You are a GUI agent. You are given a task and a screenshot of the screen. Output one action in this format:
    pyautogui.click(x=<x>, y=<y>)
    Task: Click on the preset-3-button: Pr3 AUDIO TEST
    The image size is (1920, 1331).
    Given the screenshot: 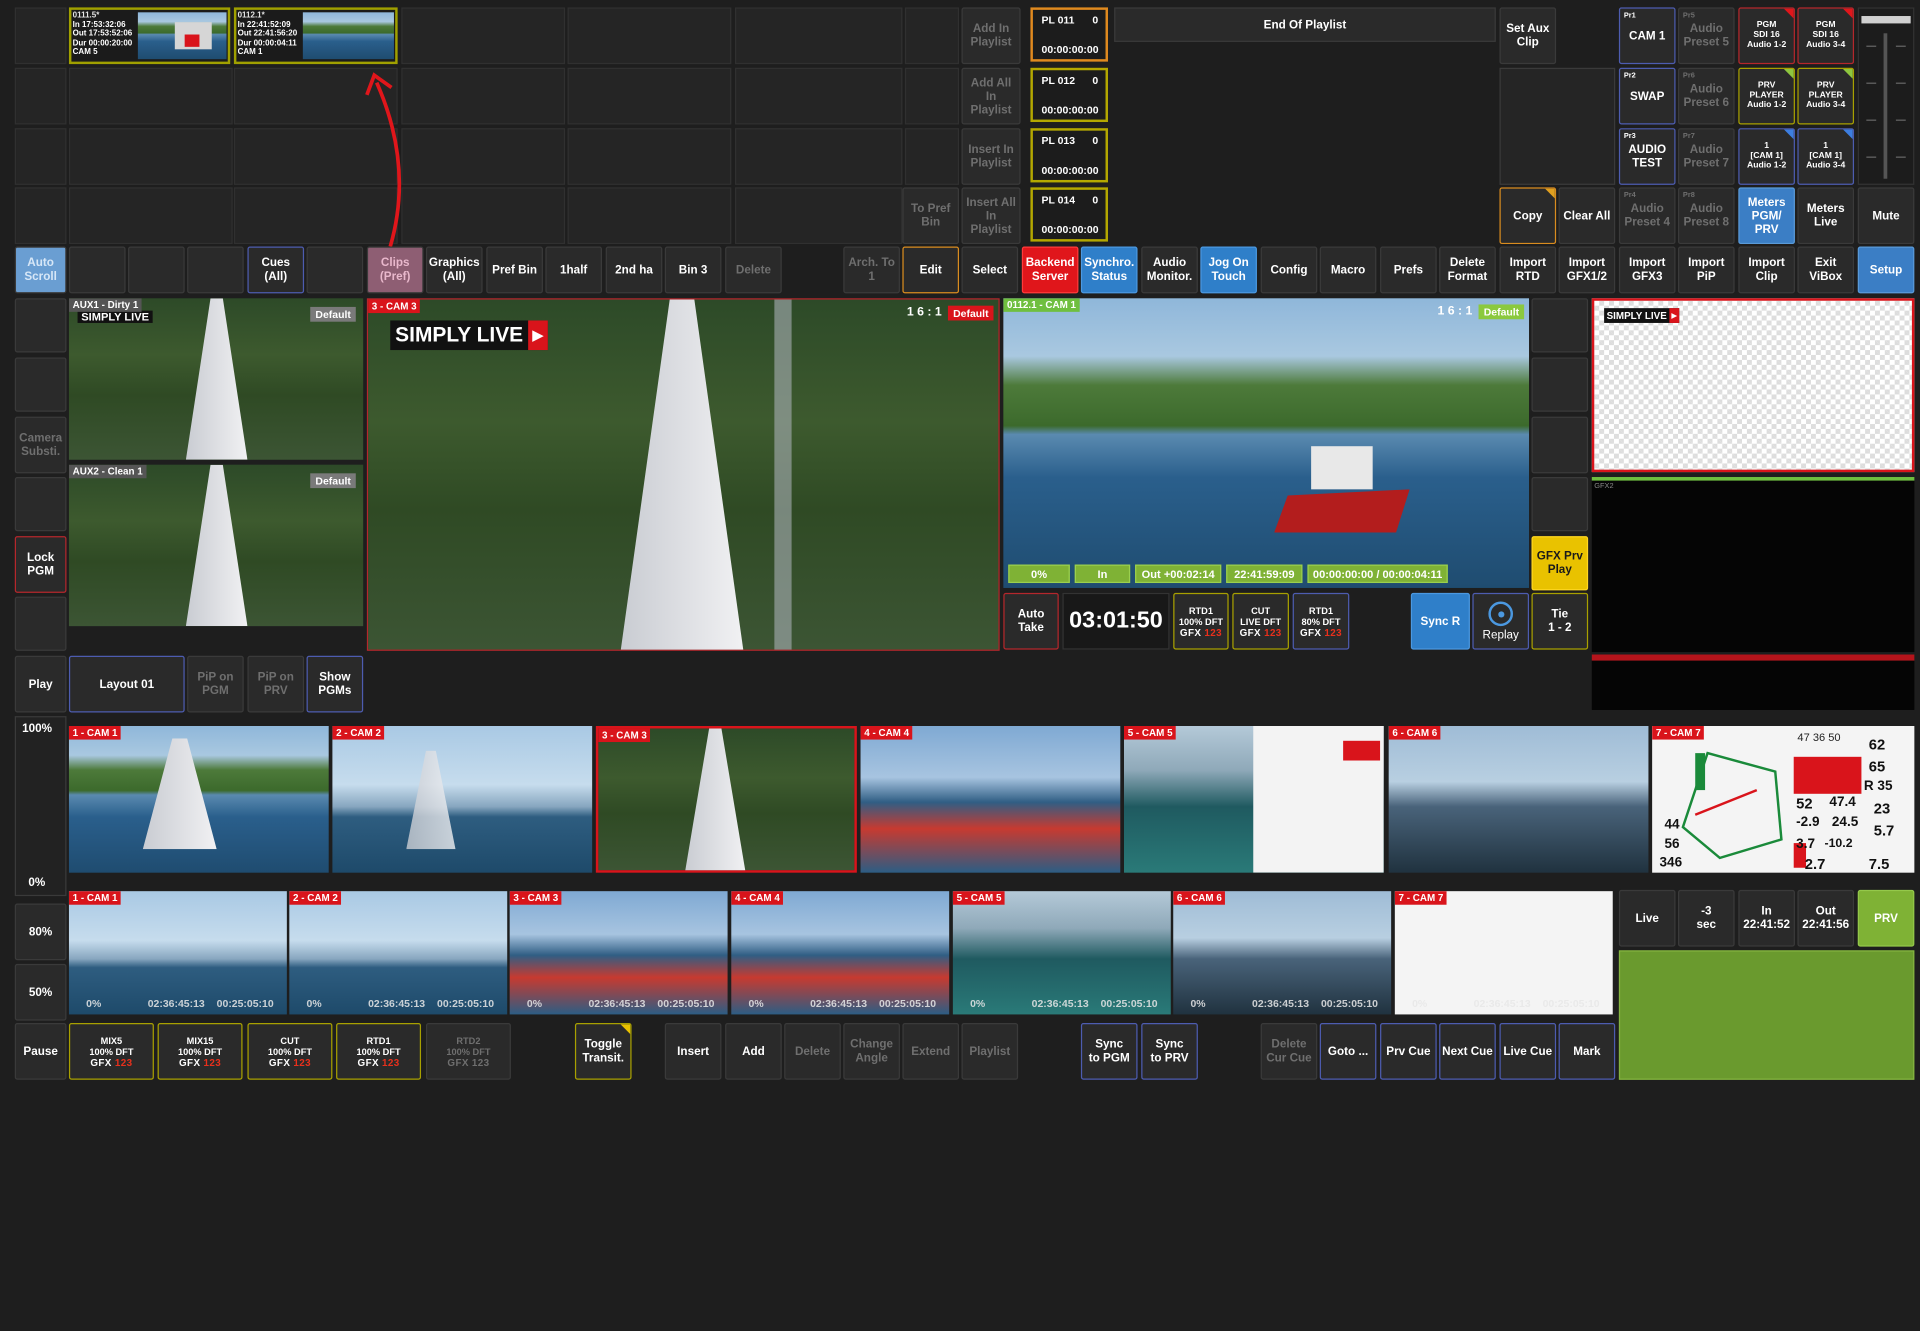 What is the action you would take?
    pyautogui.click(x=1647, y=156)
    